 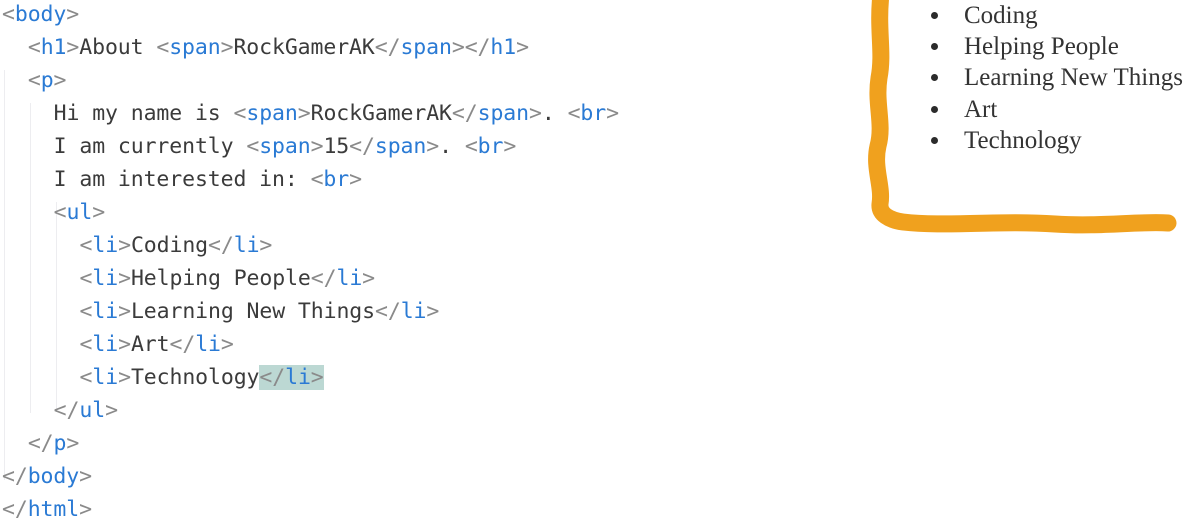 What do you see at coordinates (1073, 78) in the screenshot?
I see `list-item-label: Learning New Things` at bounding box center [1073, 78].